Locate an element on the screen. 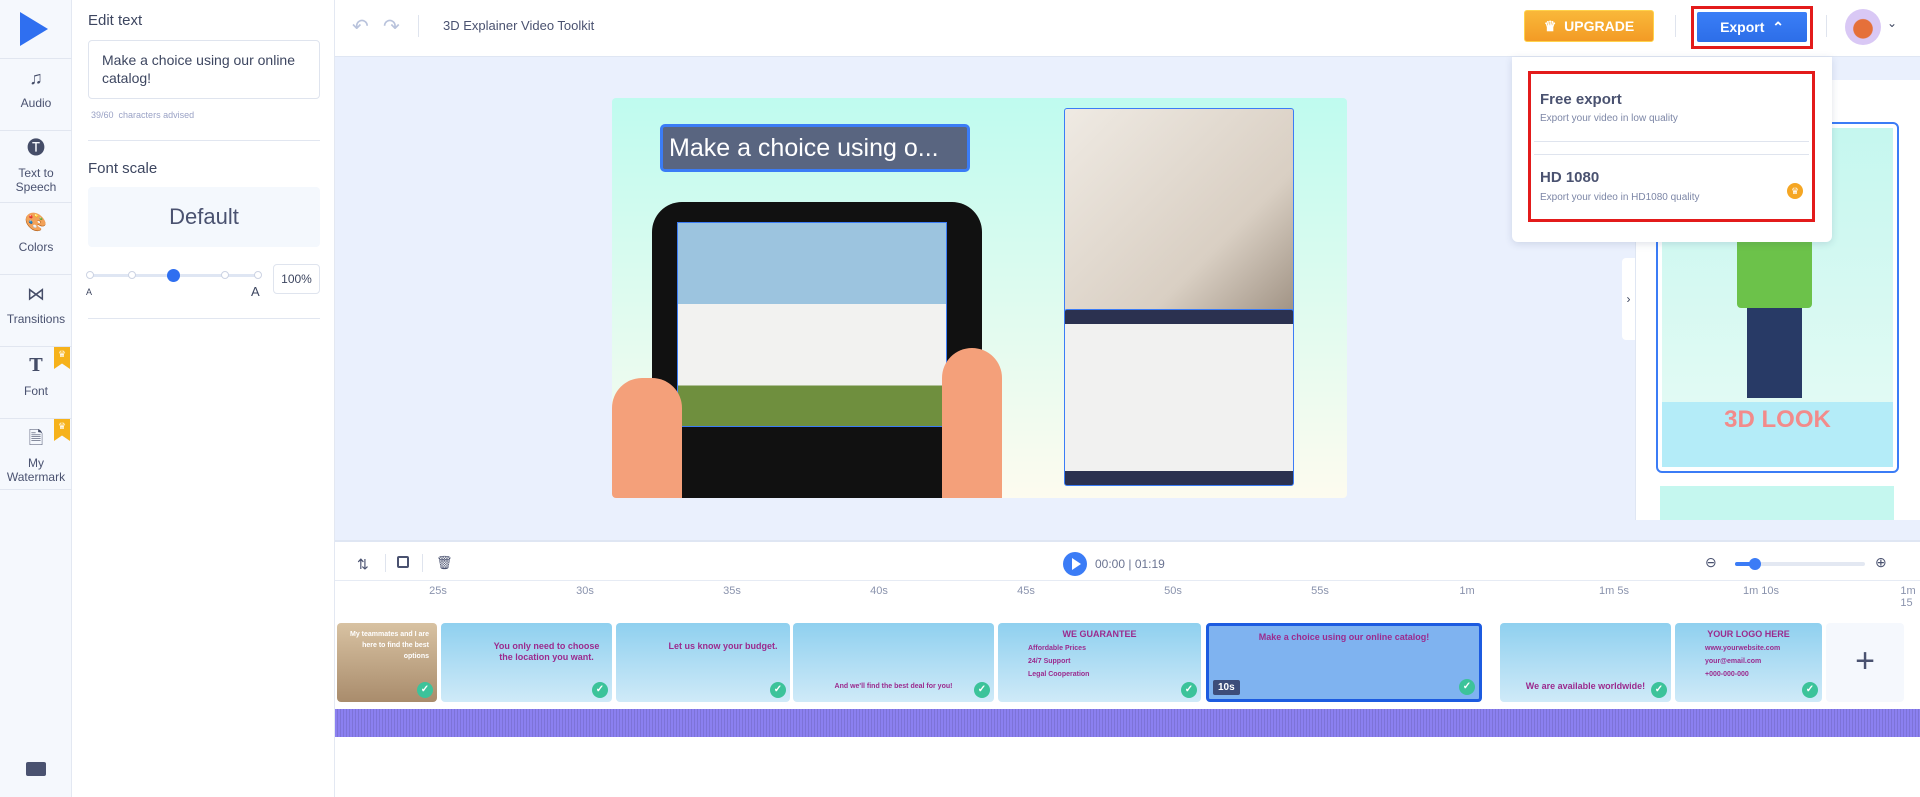  clip-text: Let us know your budget. is located at coordinates (723, 646).